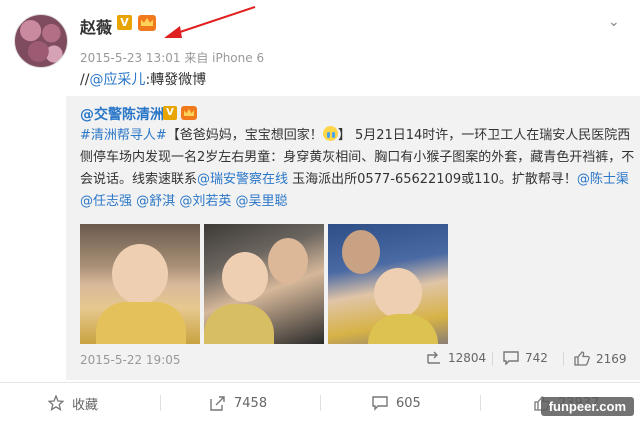 This screenshot has height=422, width=640. Describe the element at coordinates (261, 201) in the screenshot. I see `mention-link: @吴里聪` at that location.